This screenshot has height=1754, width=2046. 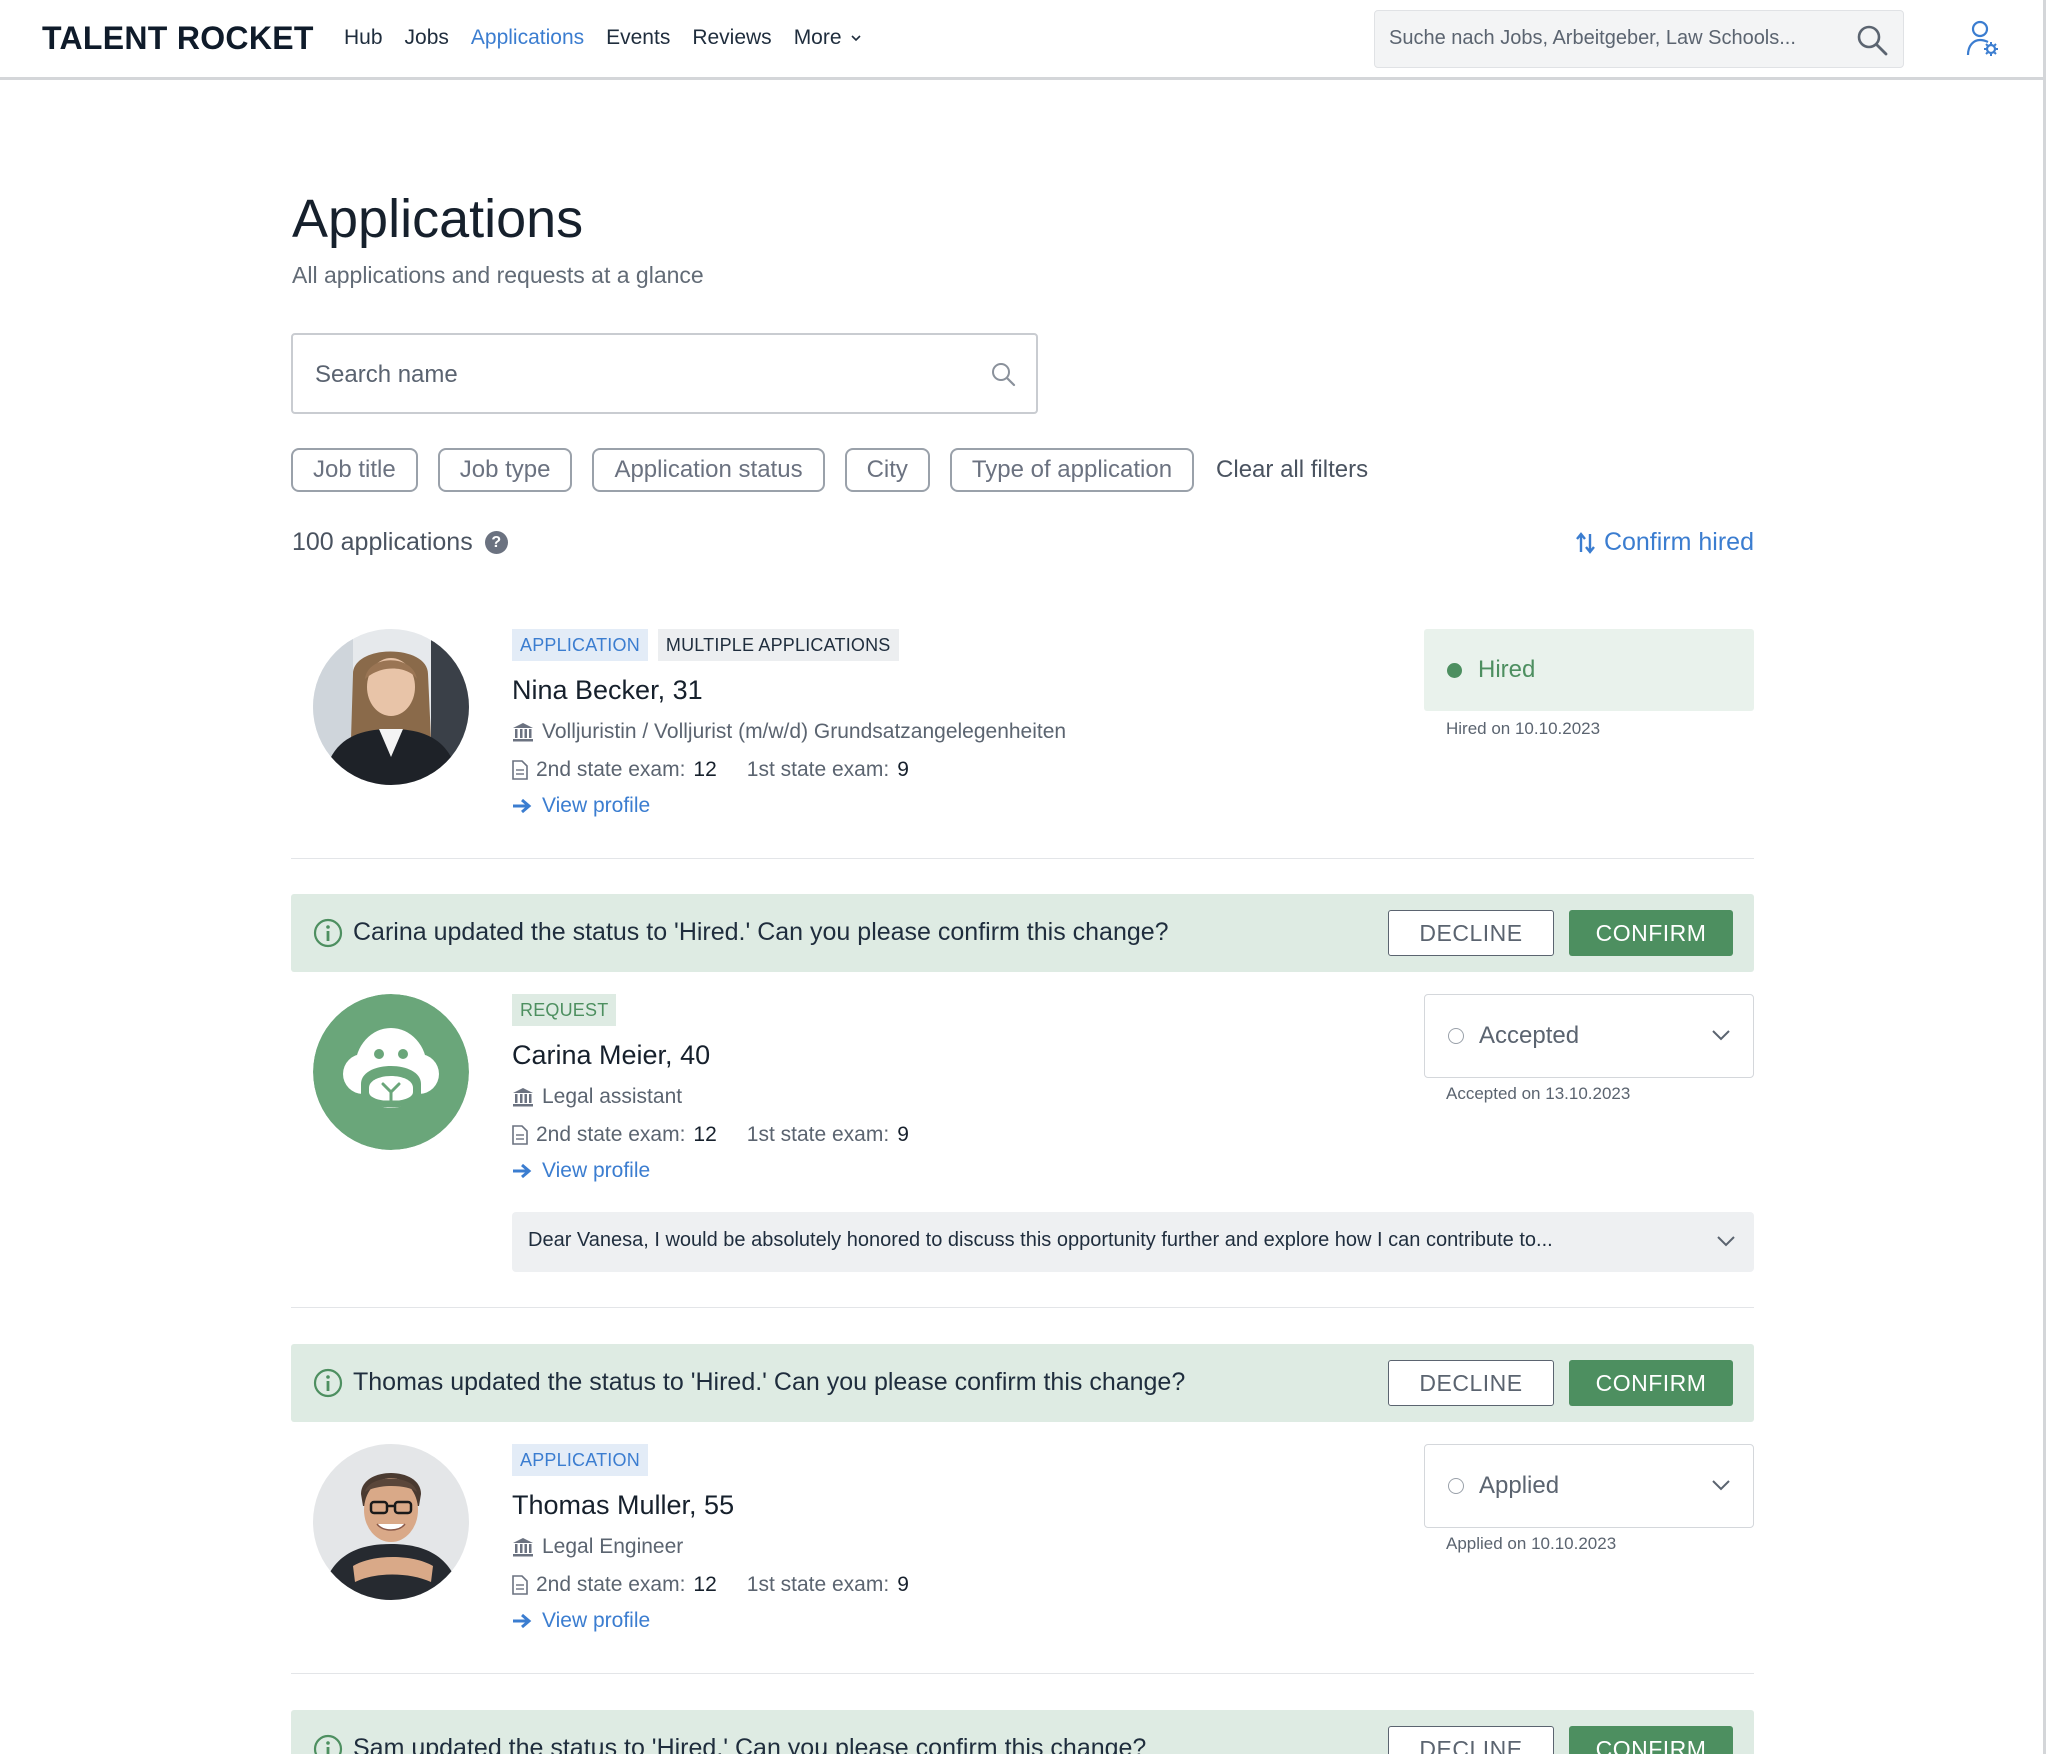 I want to click on user-settings-icon, so click(x=1983, y=39).